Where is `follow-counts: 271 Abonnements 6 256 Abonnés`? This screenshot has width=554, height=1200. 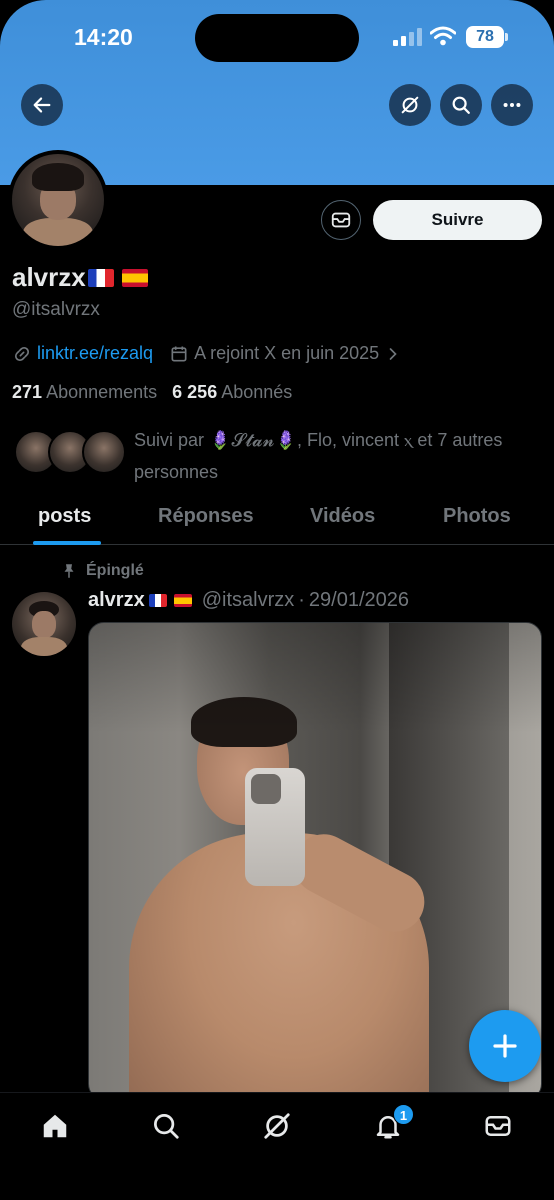 follow-counts: 271 Abonnements 6 256 Abonnés is located at coordinates (152, 392).